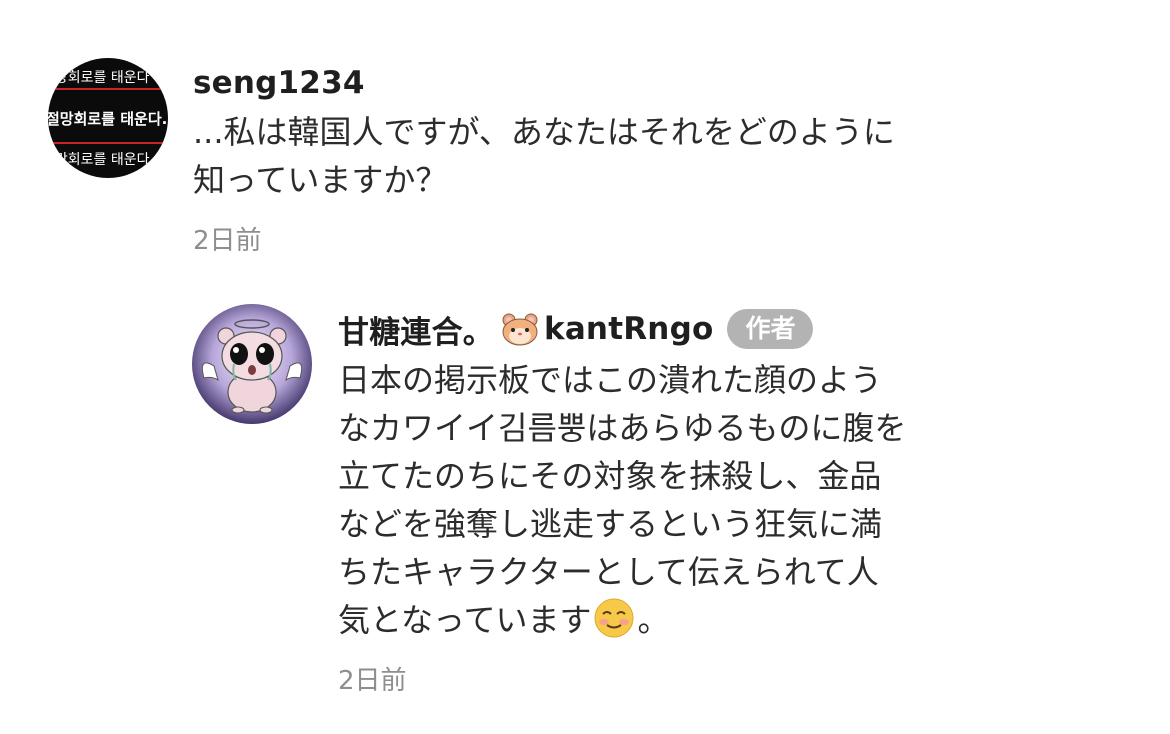  I want to click on comment-text-line: ...私は韓国人ですが、あなたはそれをどのように, so click(544, 132).